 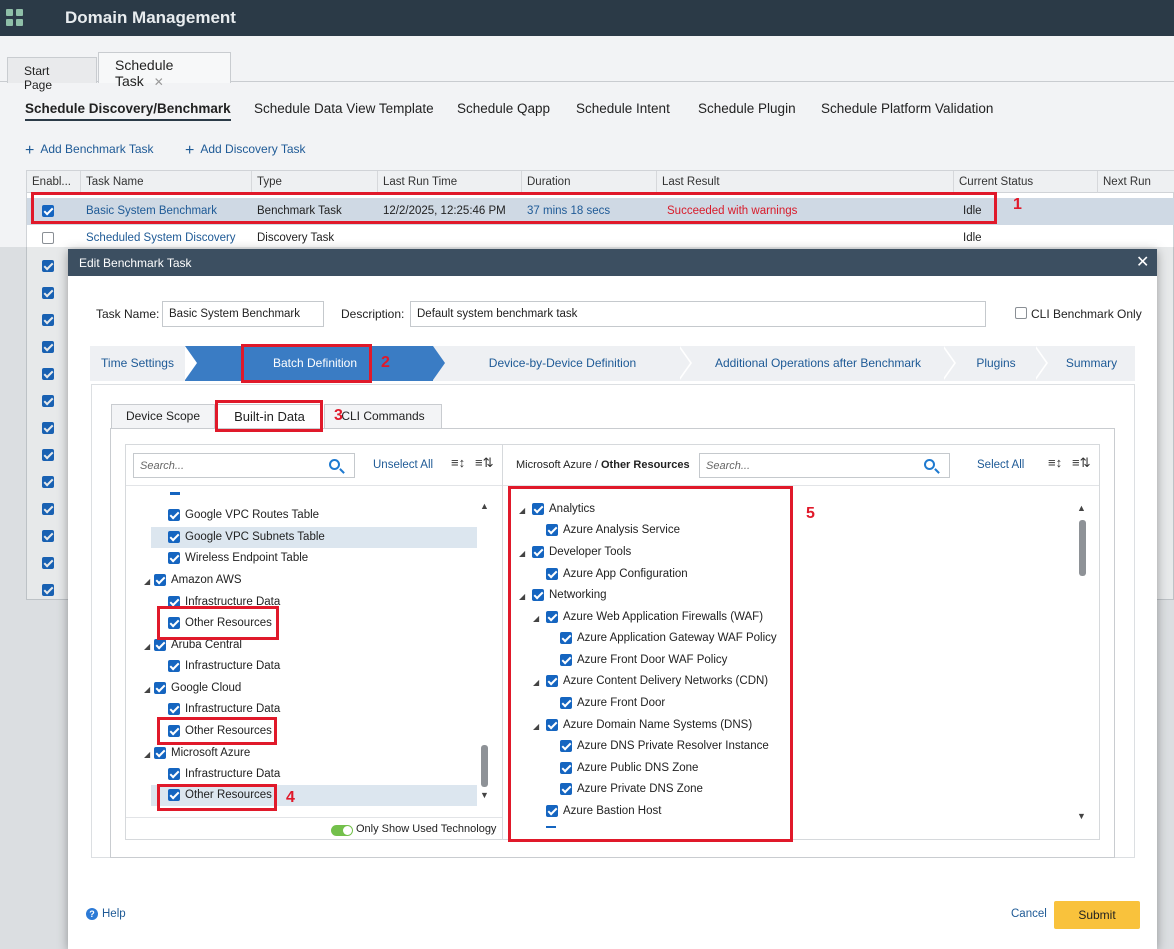 What do you see at coordinates (1021, 313) in the screenshot?
I see `cli-benchmark-only-checkbox` at bounding box center [1021, 313].